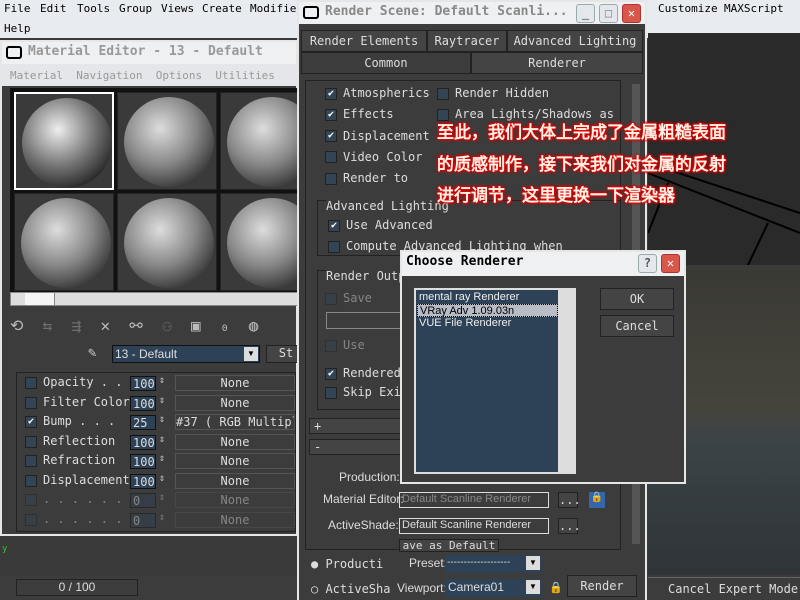  Describe the element at coordinates (637, 326) in the screenshot. I see `cancel-button: Cancel` at that location.